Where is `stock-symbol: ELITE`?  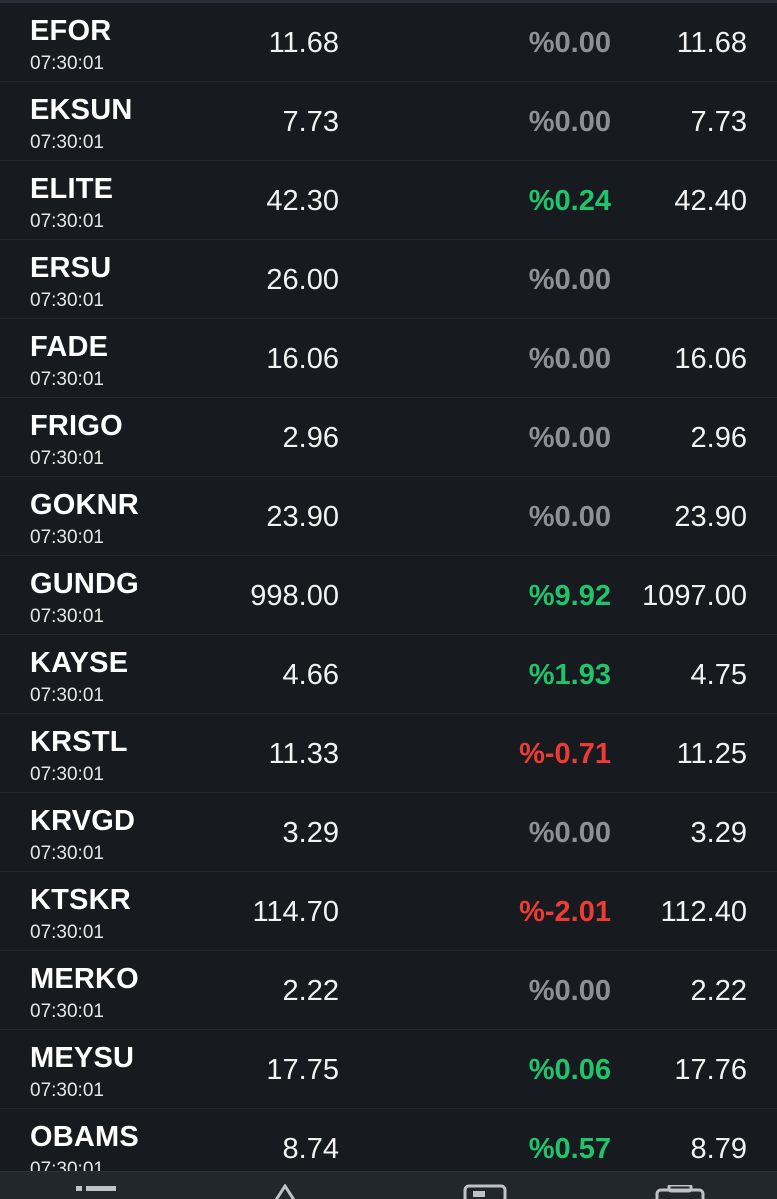 stock-symbol: ELITE is located at coordinates (72, 189).